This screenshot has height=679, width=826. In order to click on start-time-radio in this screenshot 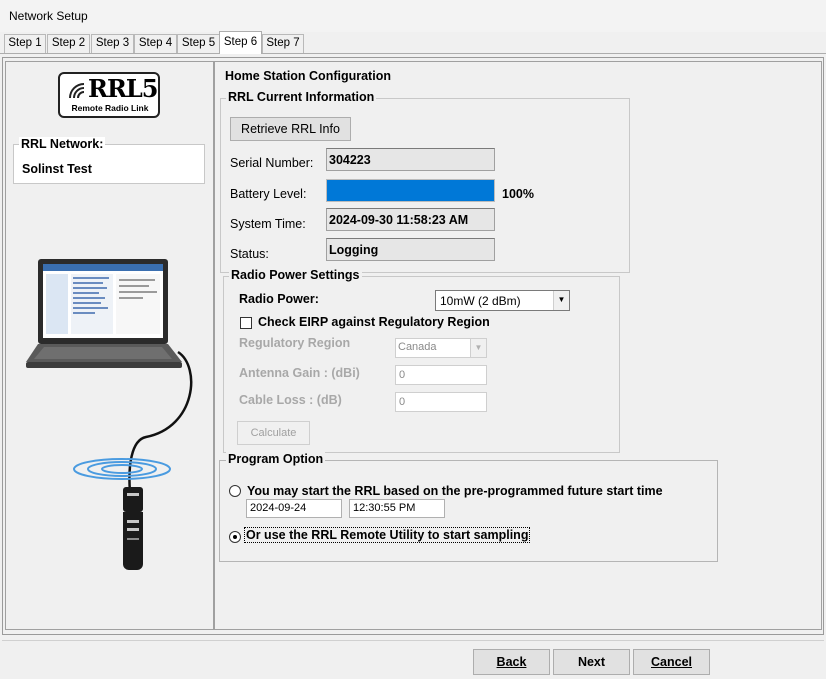, I will do `click(235, 491)`.